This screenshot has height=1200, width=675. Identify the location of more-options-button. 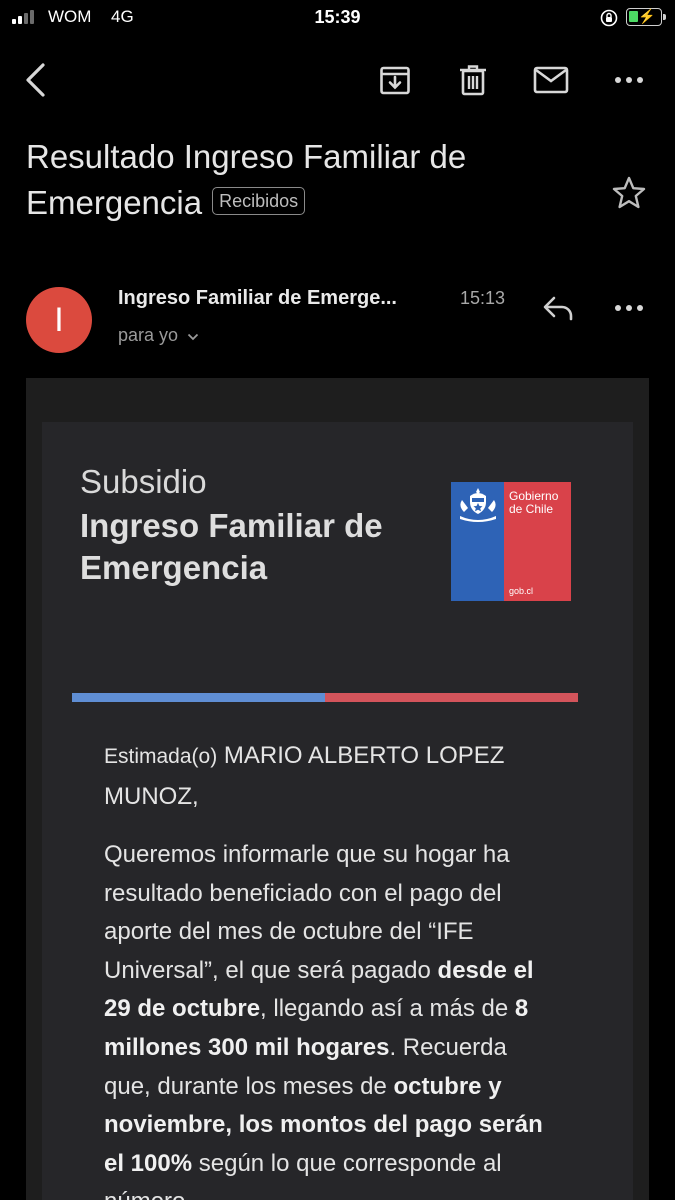
(629, 80).